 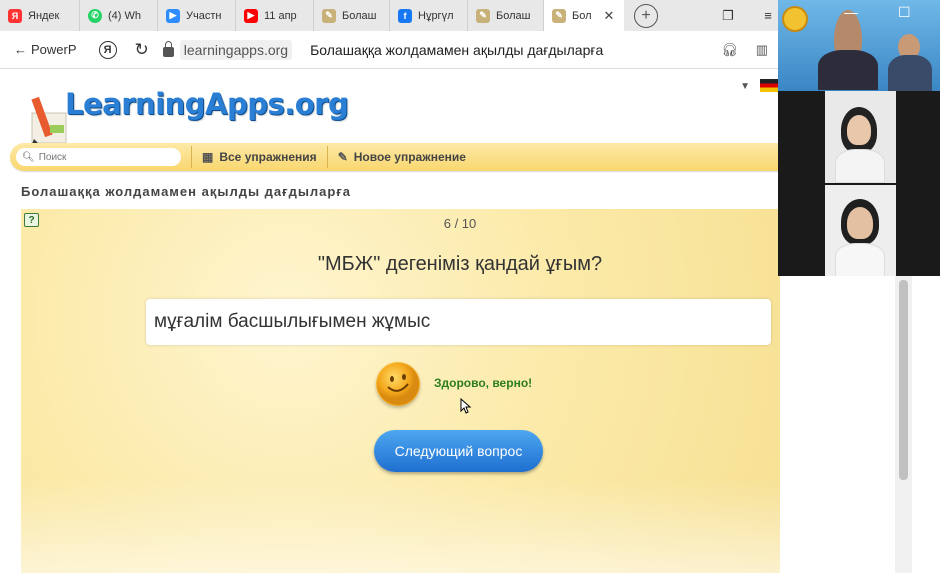 What do you see at coordinates (52, 157) in the screenshot?
I see `search-placeholder: Поиск` at bounding box center [52, 157].